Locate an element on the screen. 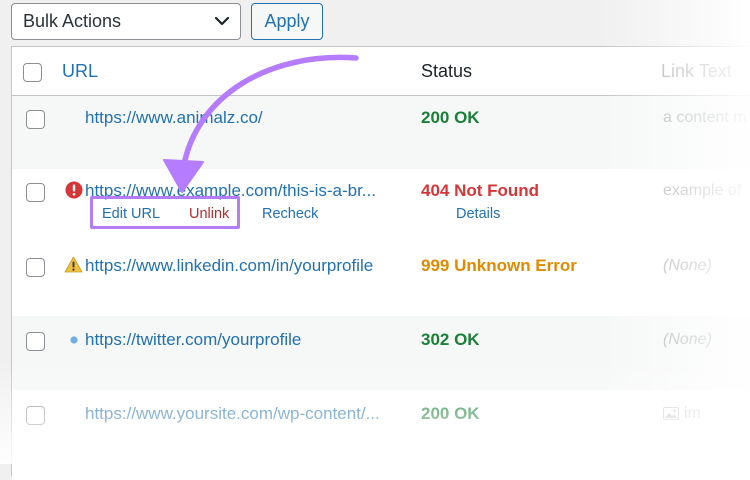  warning-icon is located at coordinates (73, 264).